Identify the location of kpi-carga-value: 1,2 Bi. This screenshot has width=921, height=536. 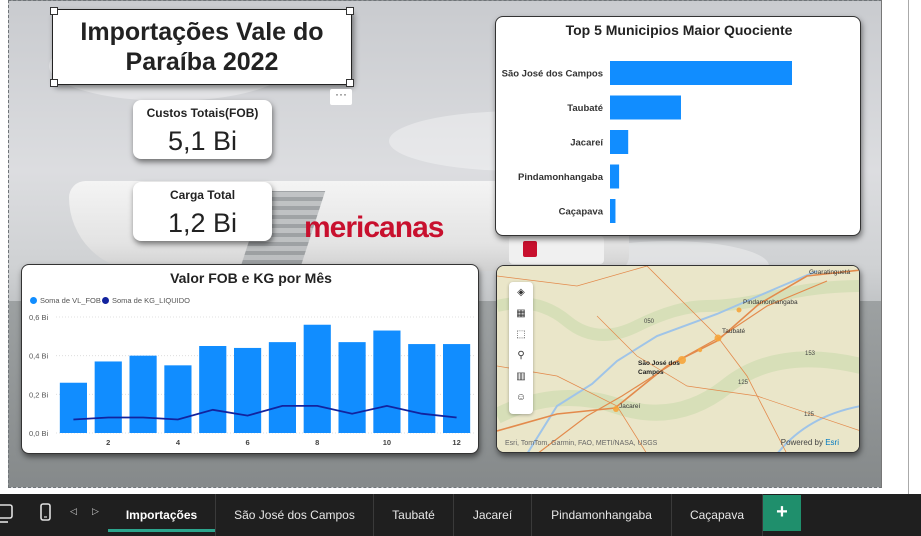
(202, 223).